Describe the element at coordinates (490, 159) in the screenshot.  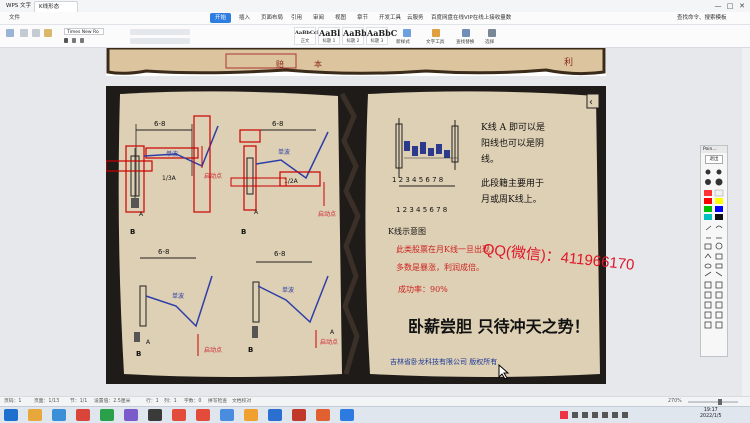
I see `fig-text-line3: 线。` at that location.